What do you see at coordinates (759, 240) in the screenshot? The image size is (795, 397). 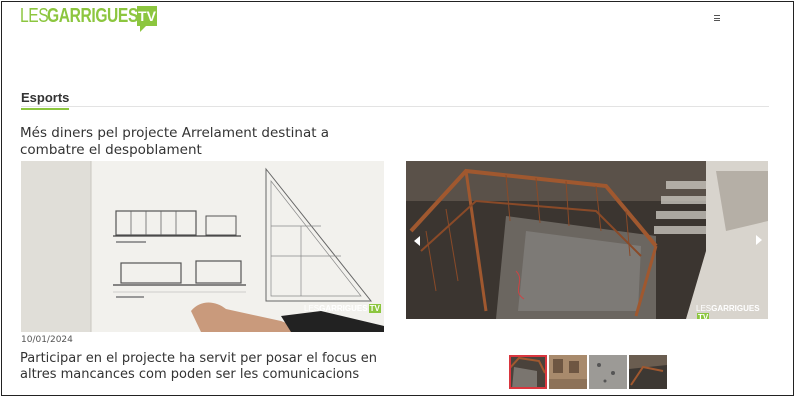 I see `chevron-right-icon` at bounding box center [759, 240].